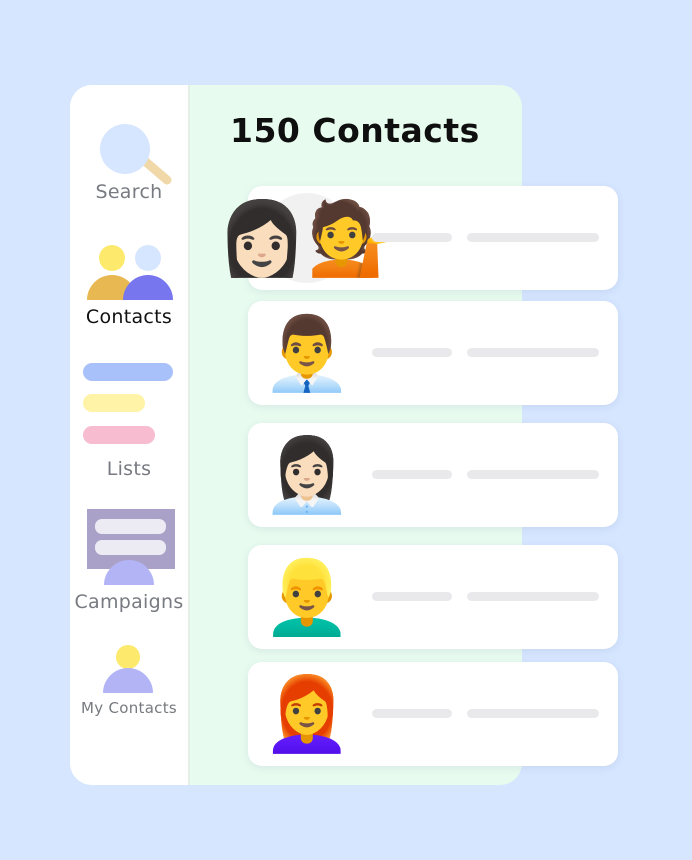  I want to click on woman-office-worker-avatar: 👩🏻‍💼, so click(307, 475).